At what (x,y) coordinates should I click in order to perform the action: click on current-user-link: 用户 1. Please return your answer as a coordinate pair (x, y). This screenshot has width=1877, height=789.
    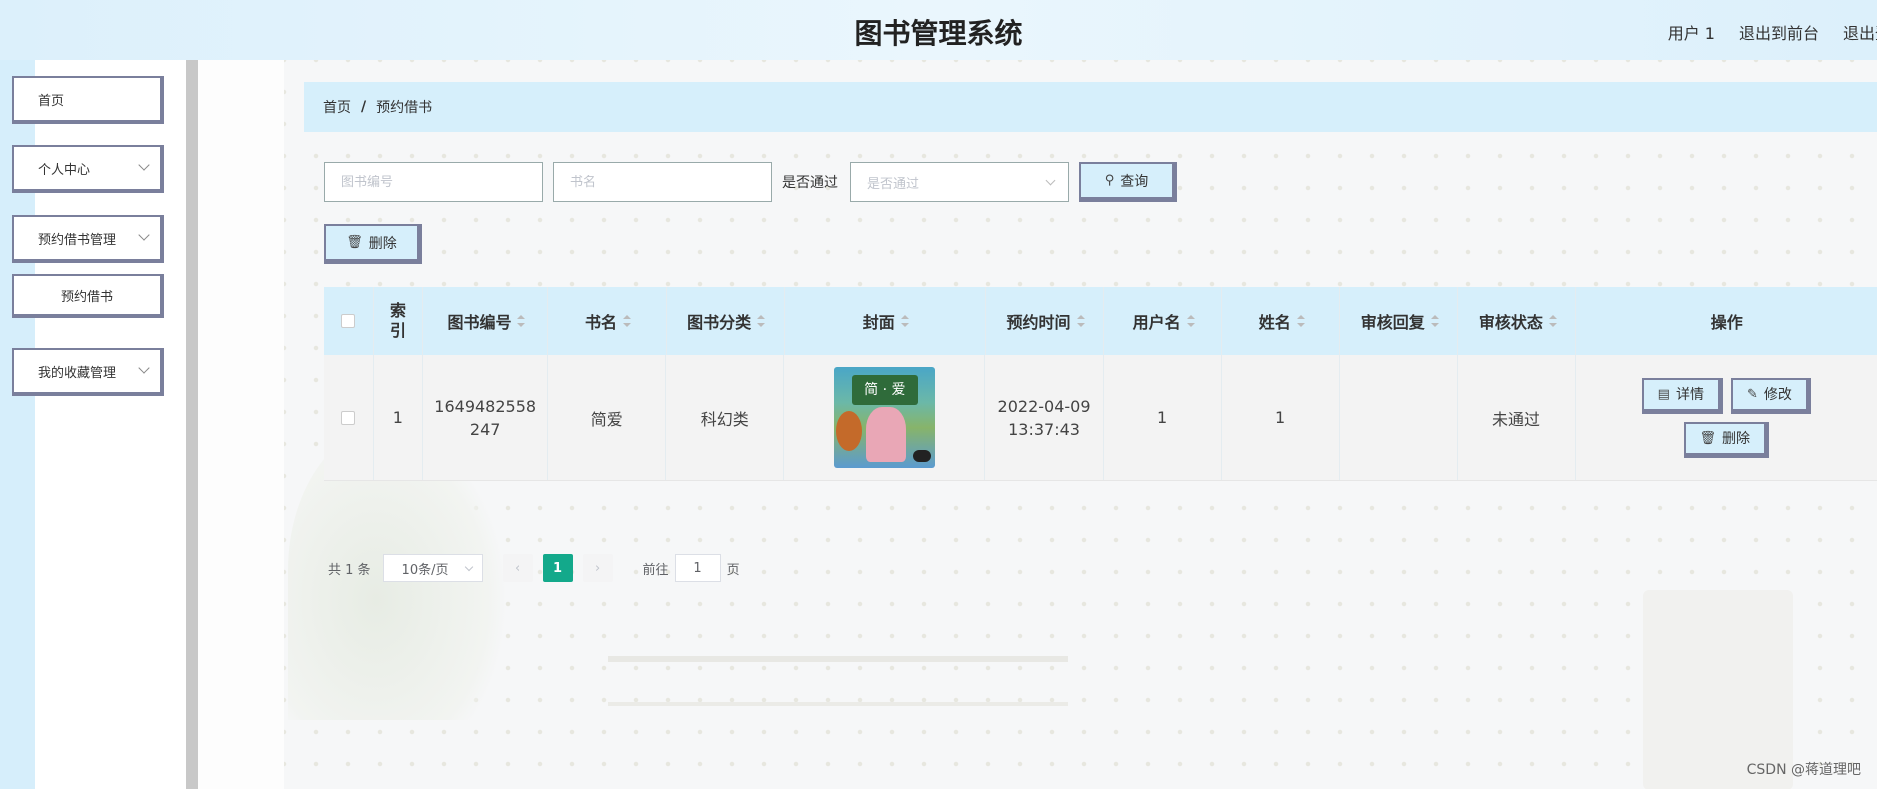
    Looking at the image, I should click on (1691, 32).